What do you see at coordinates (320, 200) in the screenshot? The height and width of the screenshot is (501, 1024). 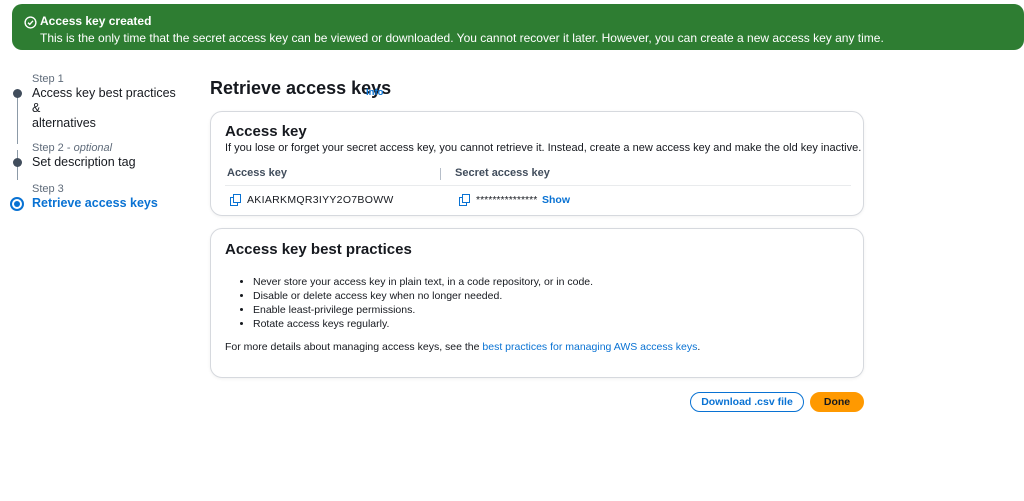 I see `access-key-value: AKIARKMQR3IYY2O7BOWW` at bounding box center [320, 200].